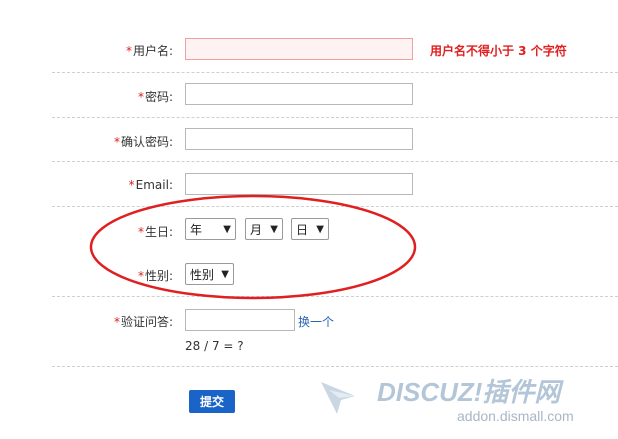 The width and height of the screenshot is (618, 439). What do you see at coordinates (240, 320) in the screenshot?
I see `captcha-input` at bounding box center [240, 320].